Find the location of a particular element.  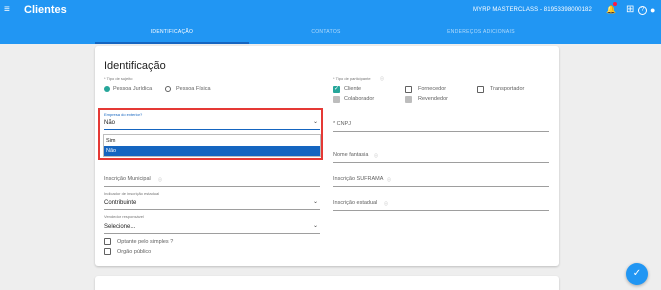

trade-name-label: Nome fantasia is located at coordinates (351, 155).